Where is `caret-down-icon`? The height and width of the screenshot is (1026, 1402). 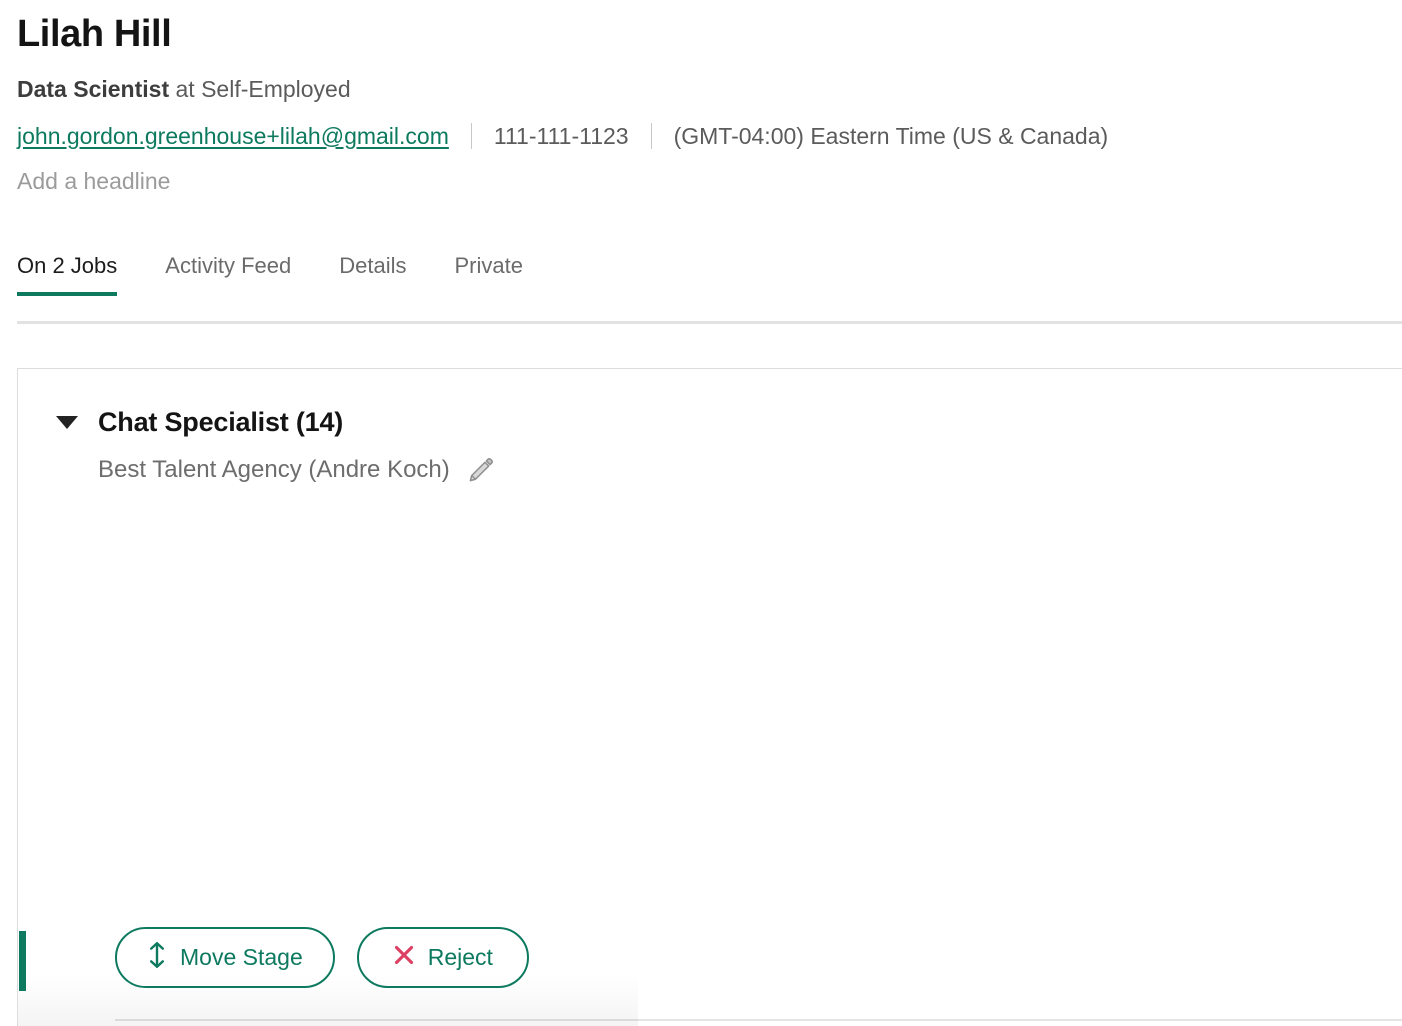
caret-down-icon is located at coordinates (67, 422).